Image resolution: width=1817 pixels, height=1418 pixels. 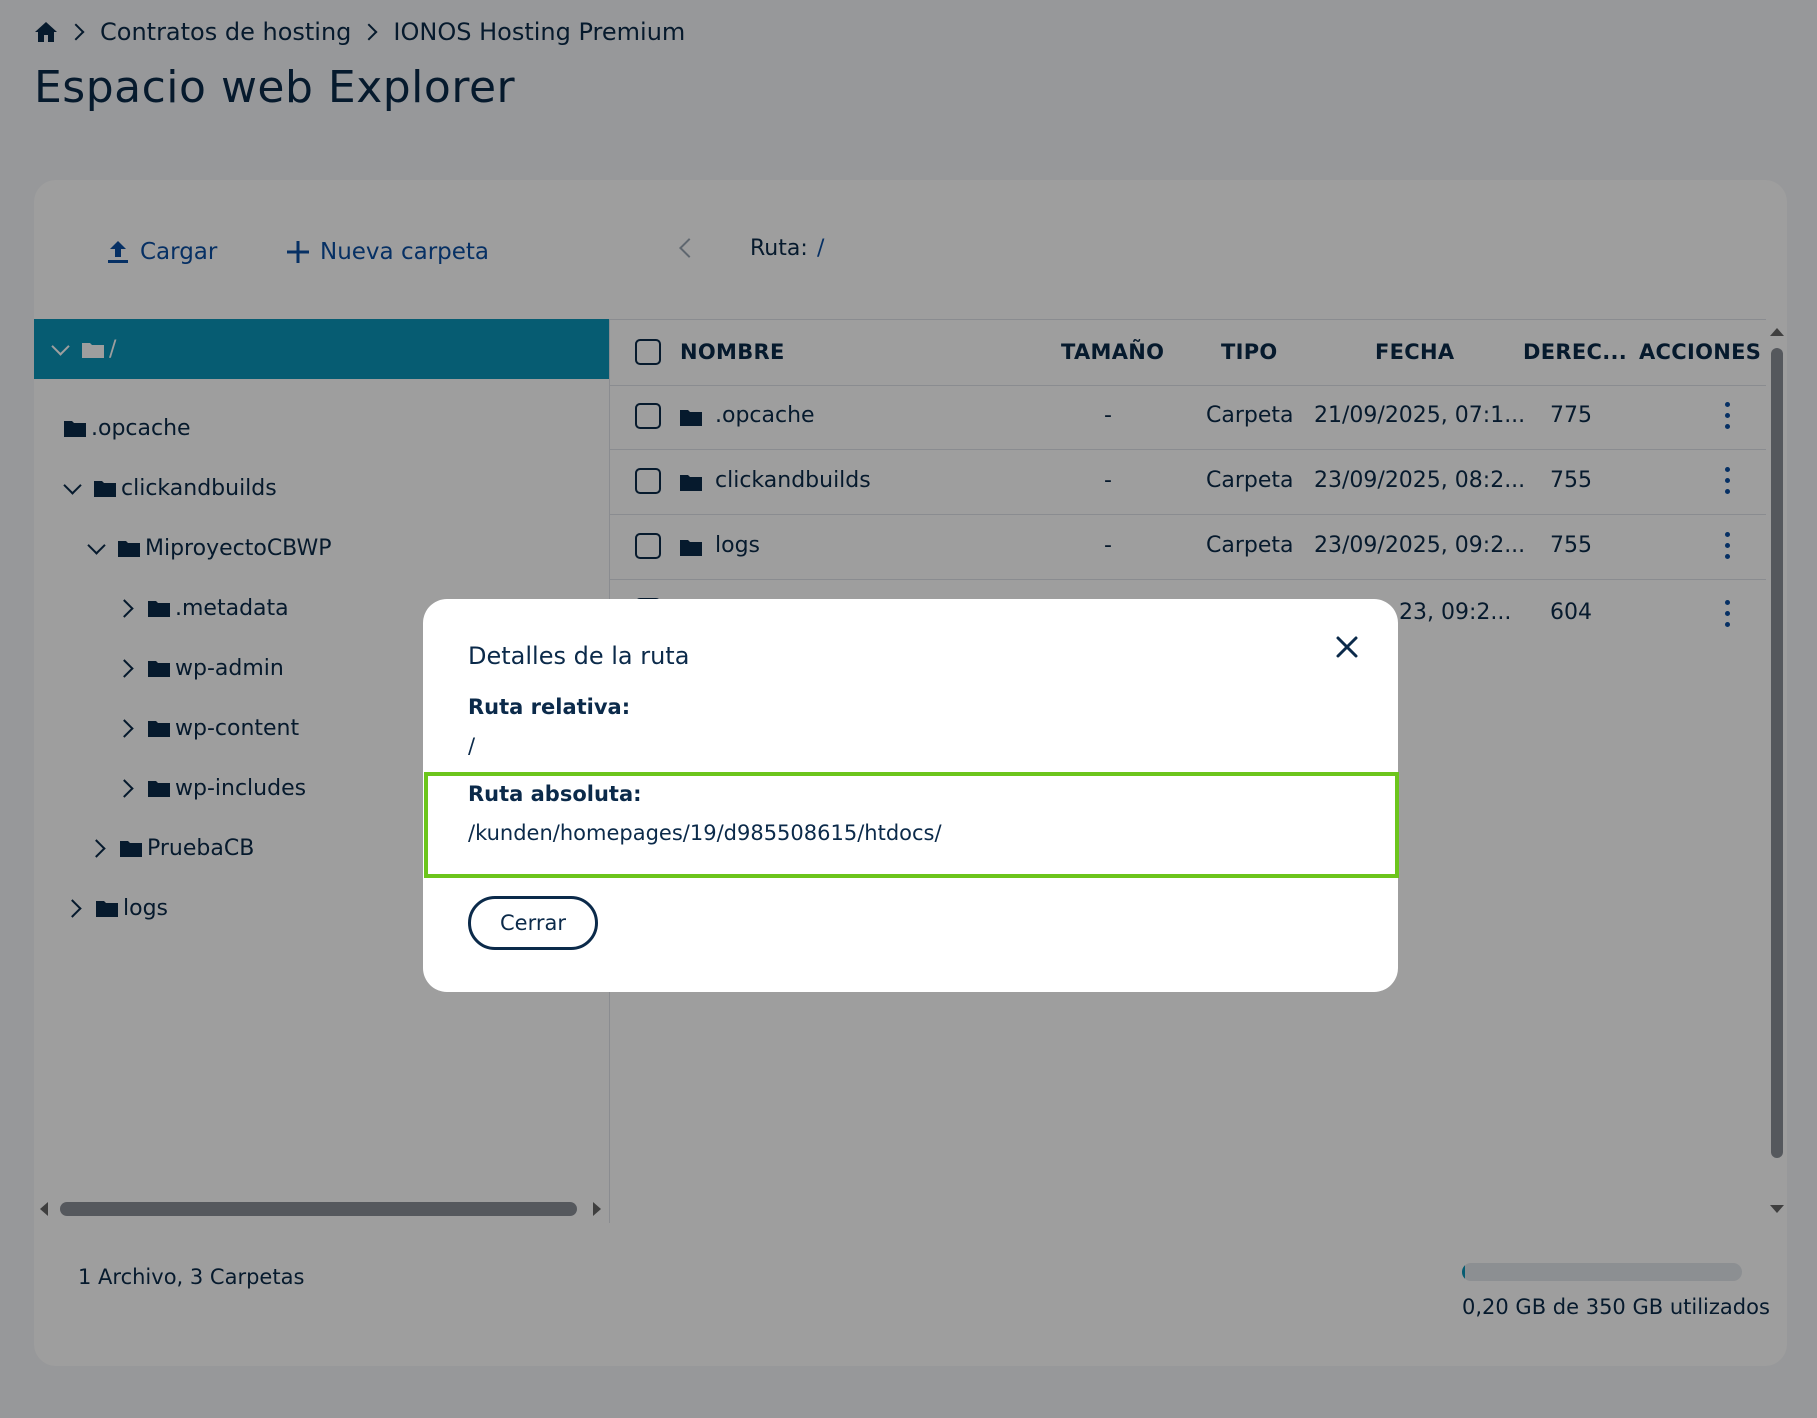 What do you see at coordinates (555, 794) in the screenshot?
I see `absolute-path-label: Ruta absoluta:` at bounding box center [555, 794].